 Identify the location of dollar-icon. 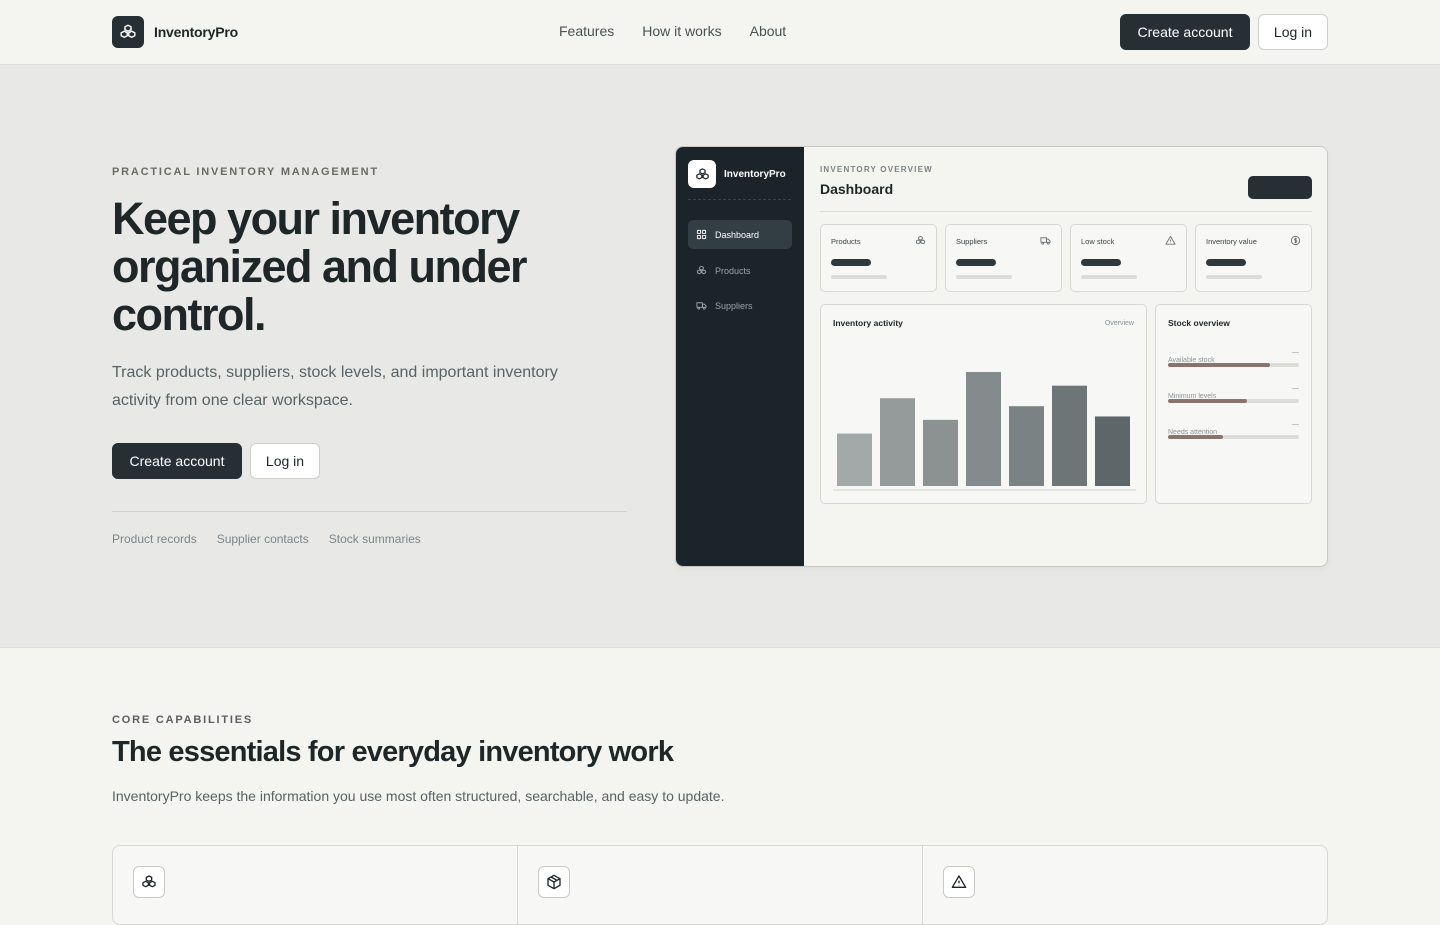
(1295, 240).